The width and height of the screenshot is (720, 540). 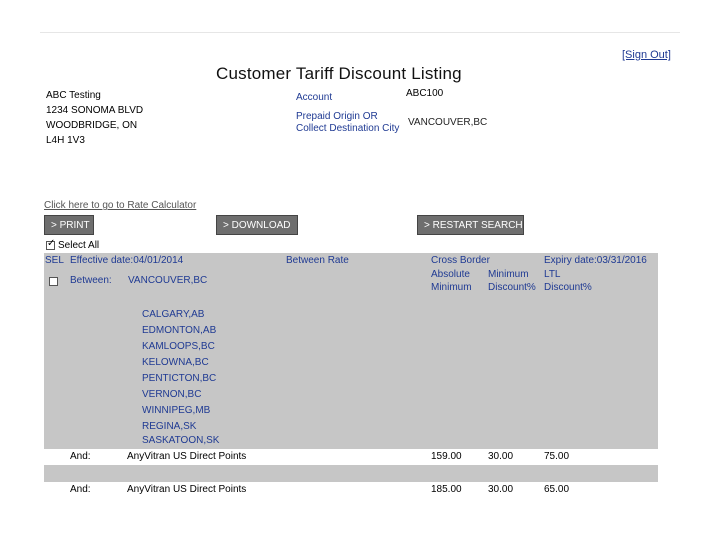 I want to click on destination-city: VERNON,BC, so click(x=172, y=394).